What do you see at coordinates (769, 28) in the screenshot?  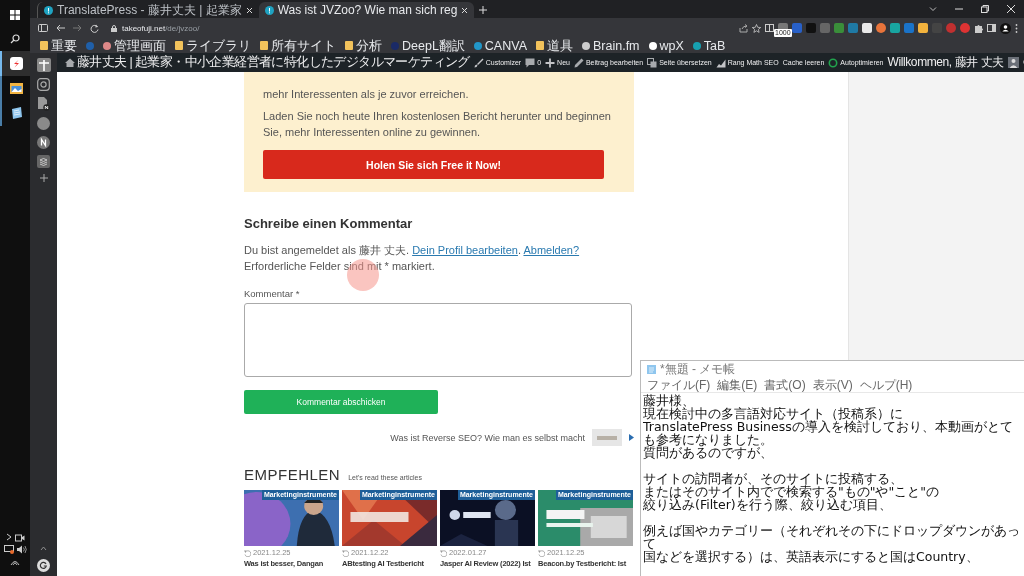 I see `reading-icon` at bounding box center [769, 28].